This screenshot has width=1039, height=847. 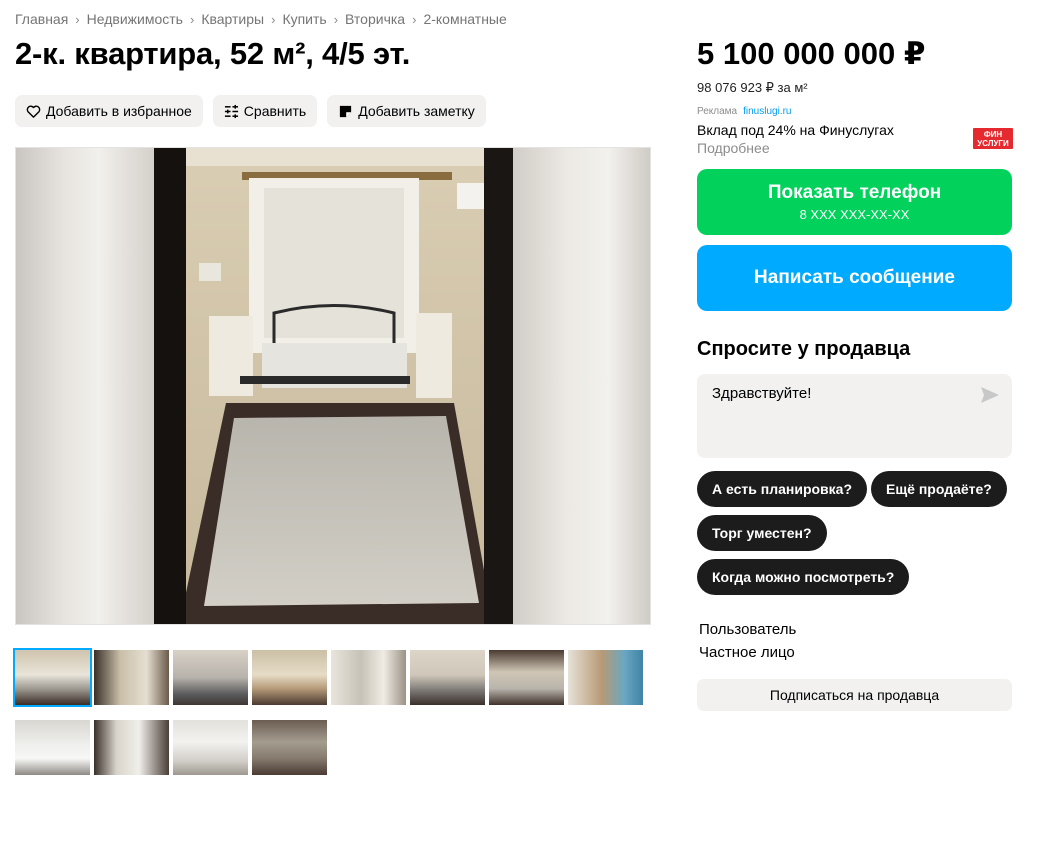 I want to click on add-note-button: Добавить заметку, so click(x=406, y=111).